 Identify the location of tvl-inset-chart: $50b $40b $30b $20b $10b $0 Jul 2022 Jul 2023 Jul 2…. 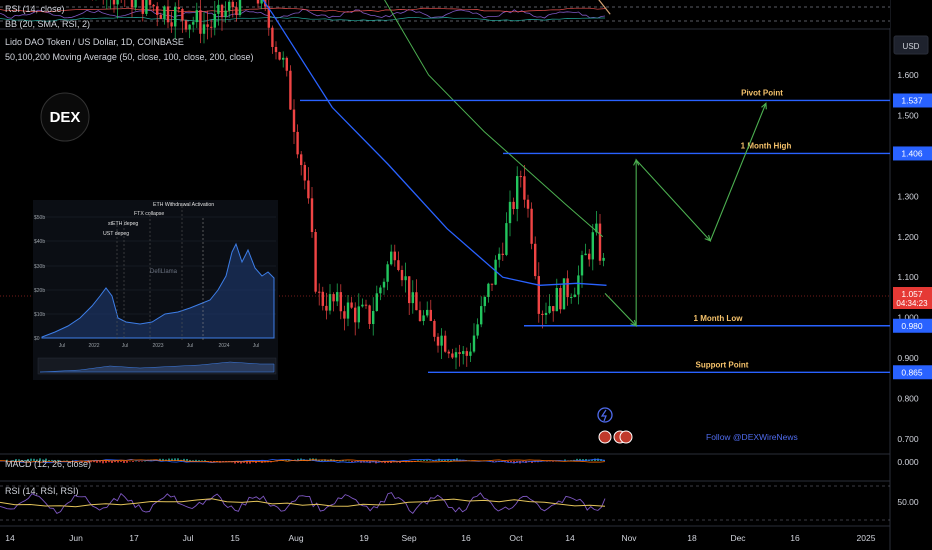
(155, 290).